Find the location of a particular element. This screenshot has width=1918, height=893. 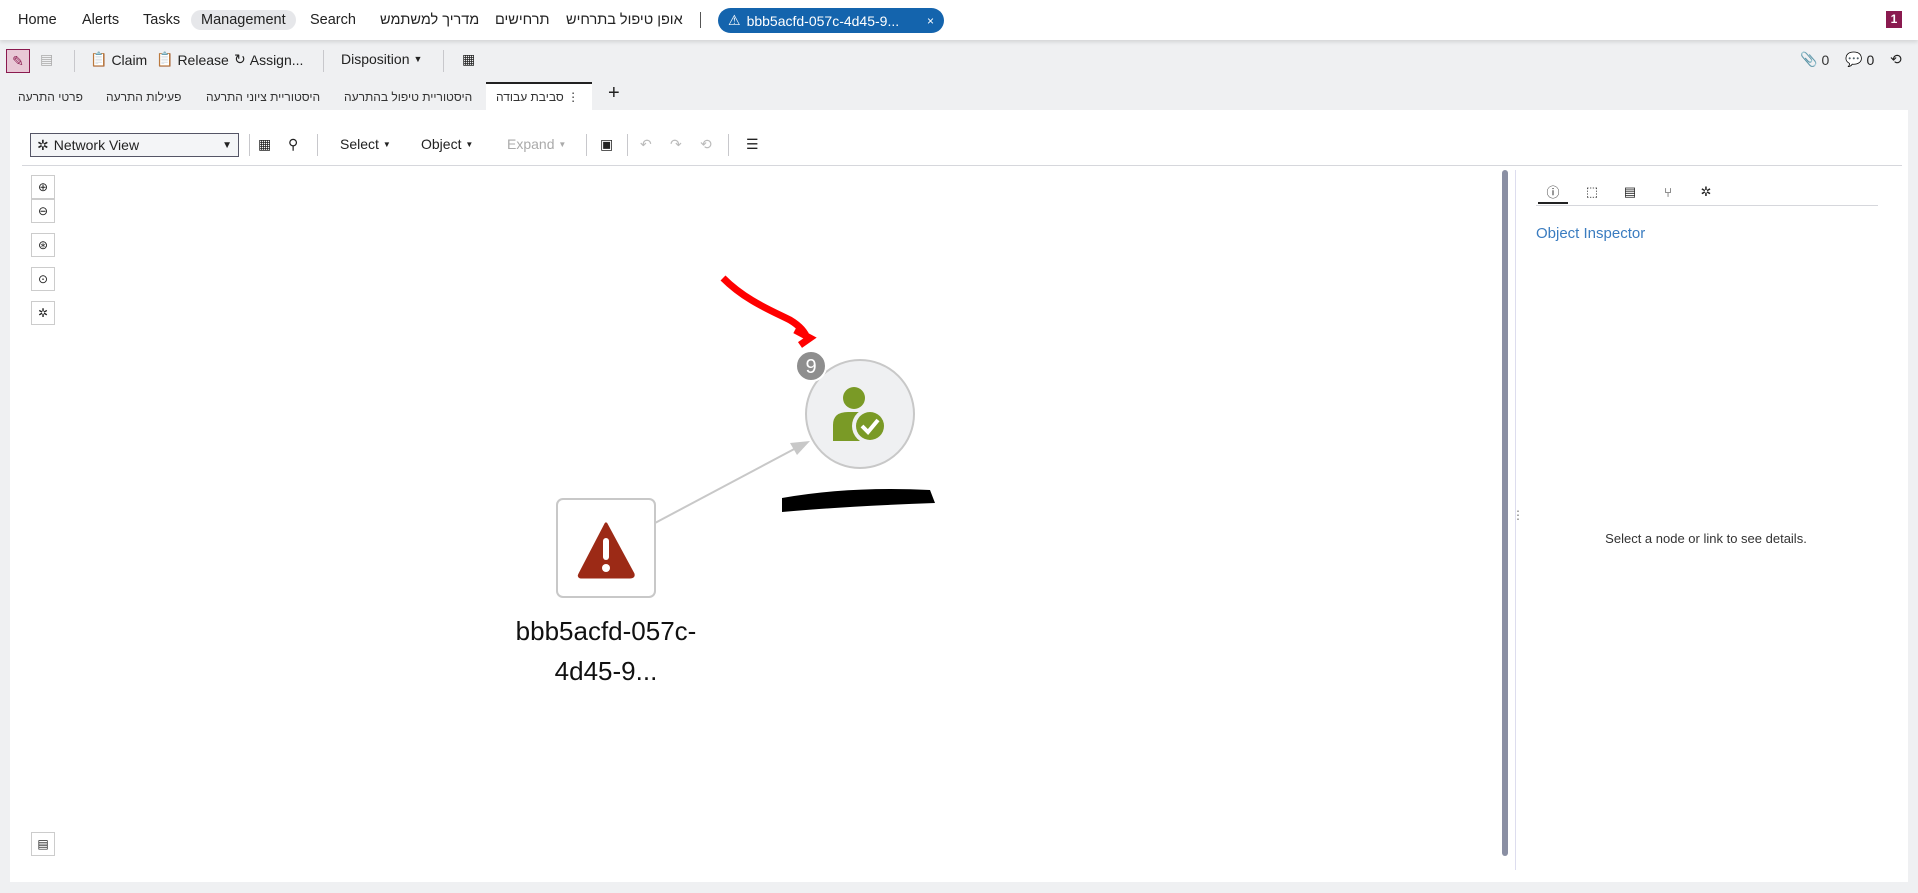

list-icon: ▤ is located at coordinates (1630, 191).